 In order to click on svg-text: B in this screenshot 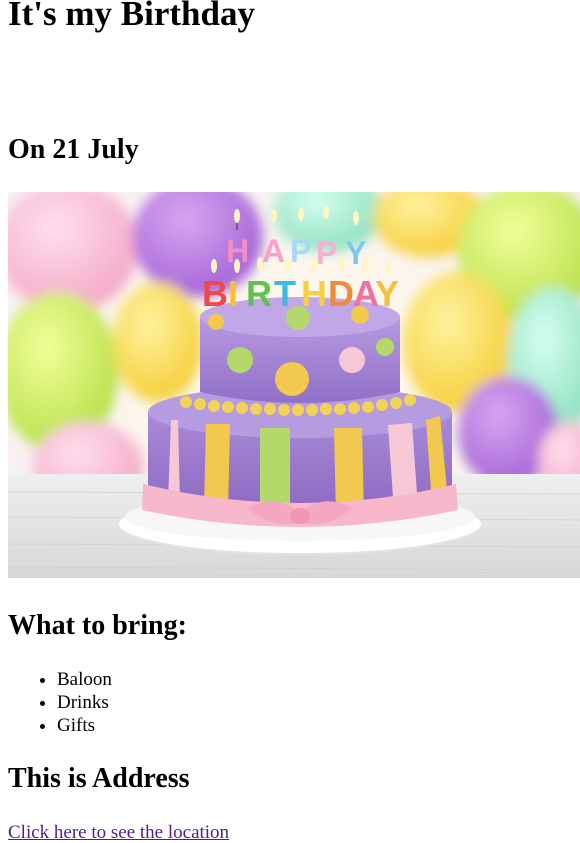, I will do `click(215, 293)`.